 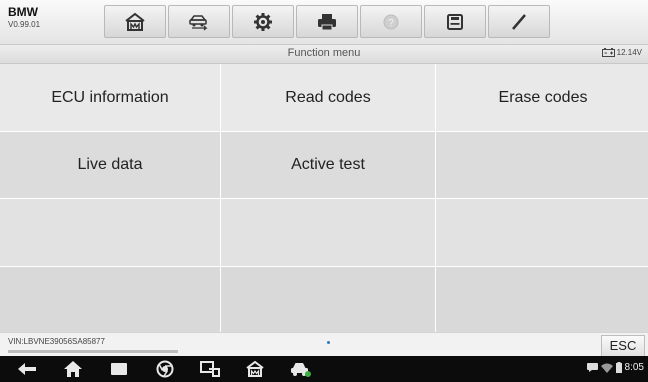 I want to click on battery-status-icon, so click(x=618, y=367).